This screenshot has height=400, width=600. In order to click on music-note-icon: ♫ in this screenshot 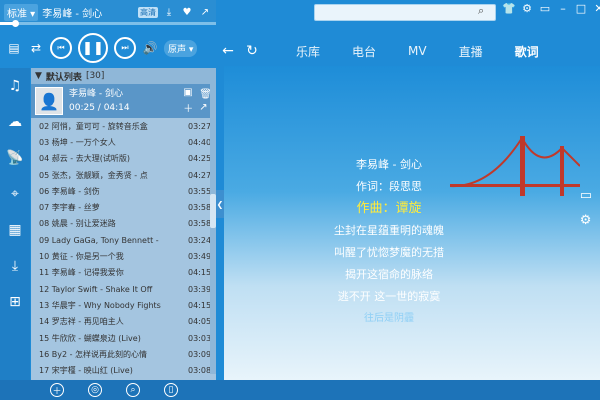, I will do `click(15, 86)`.